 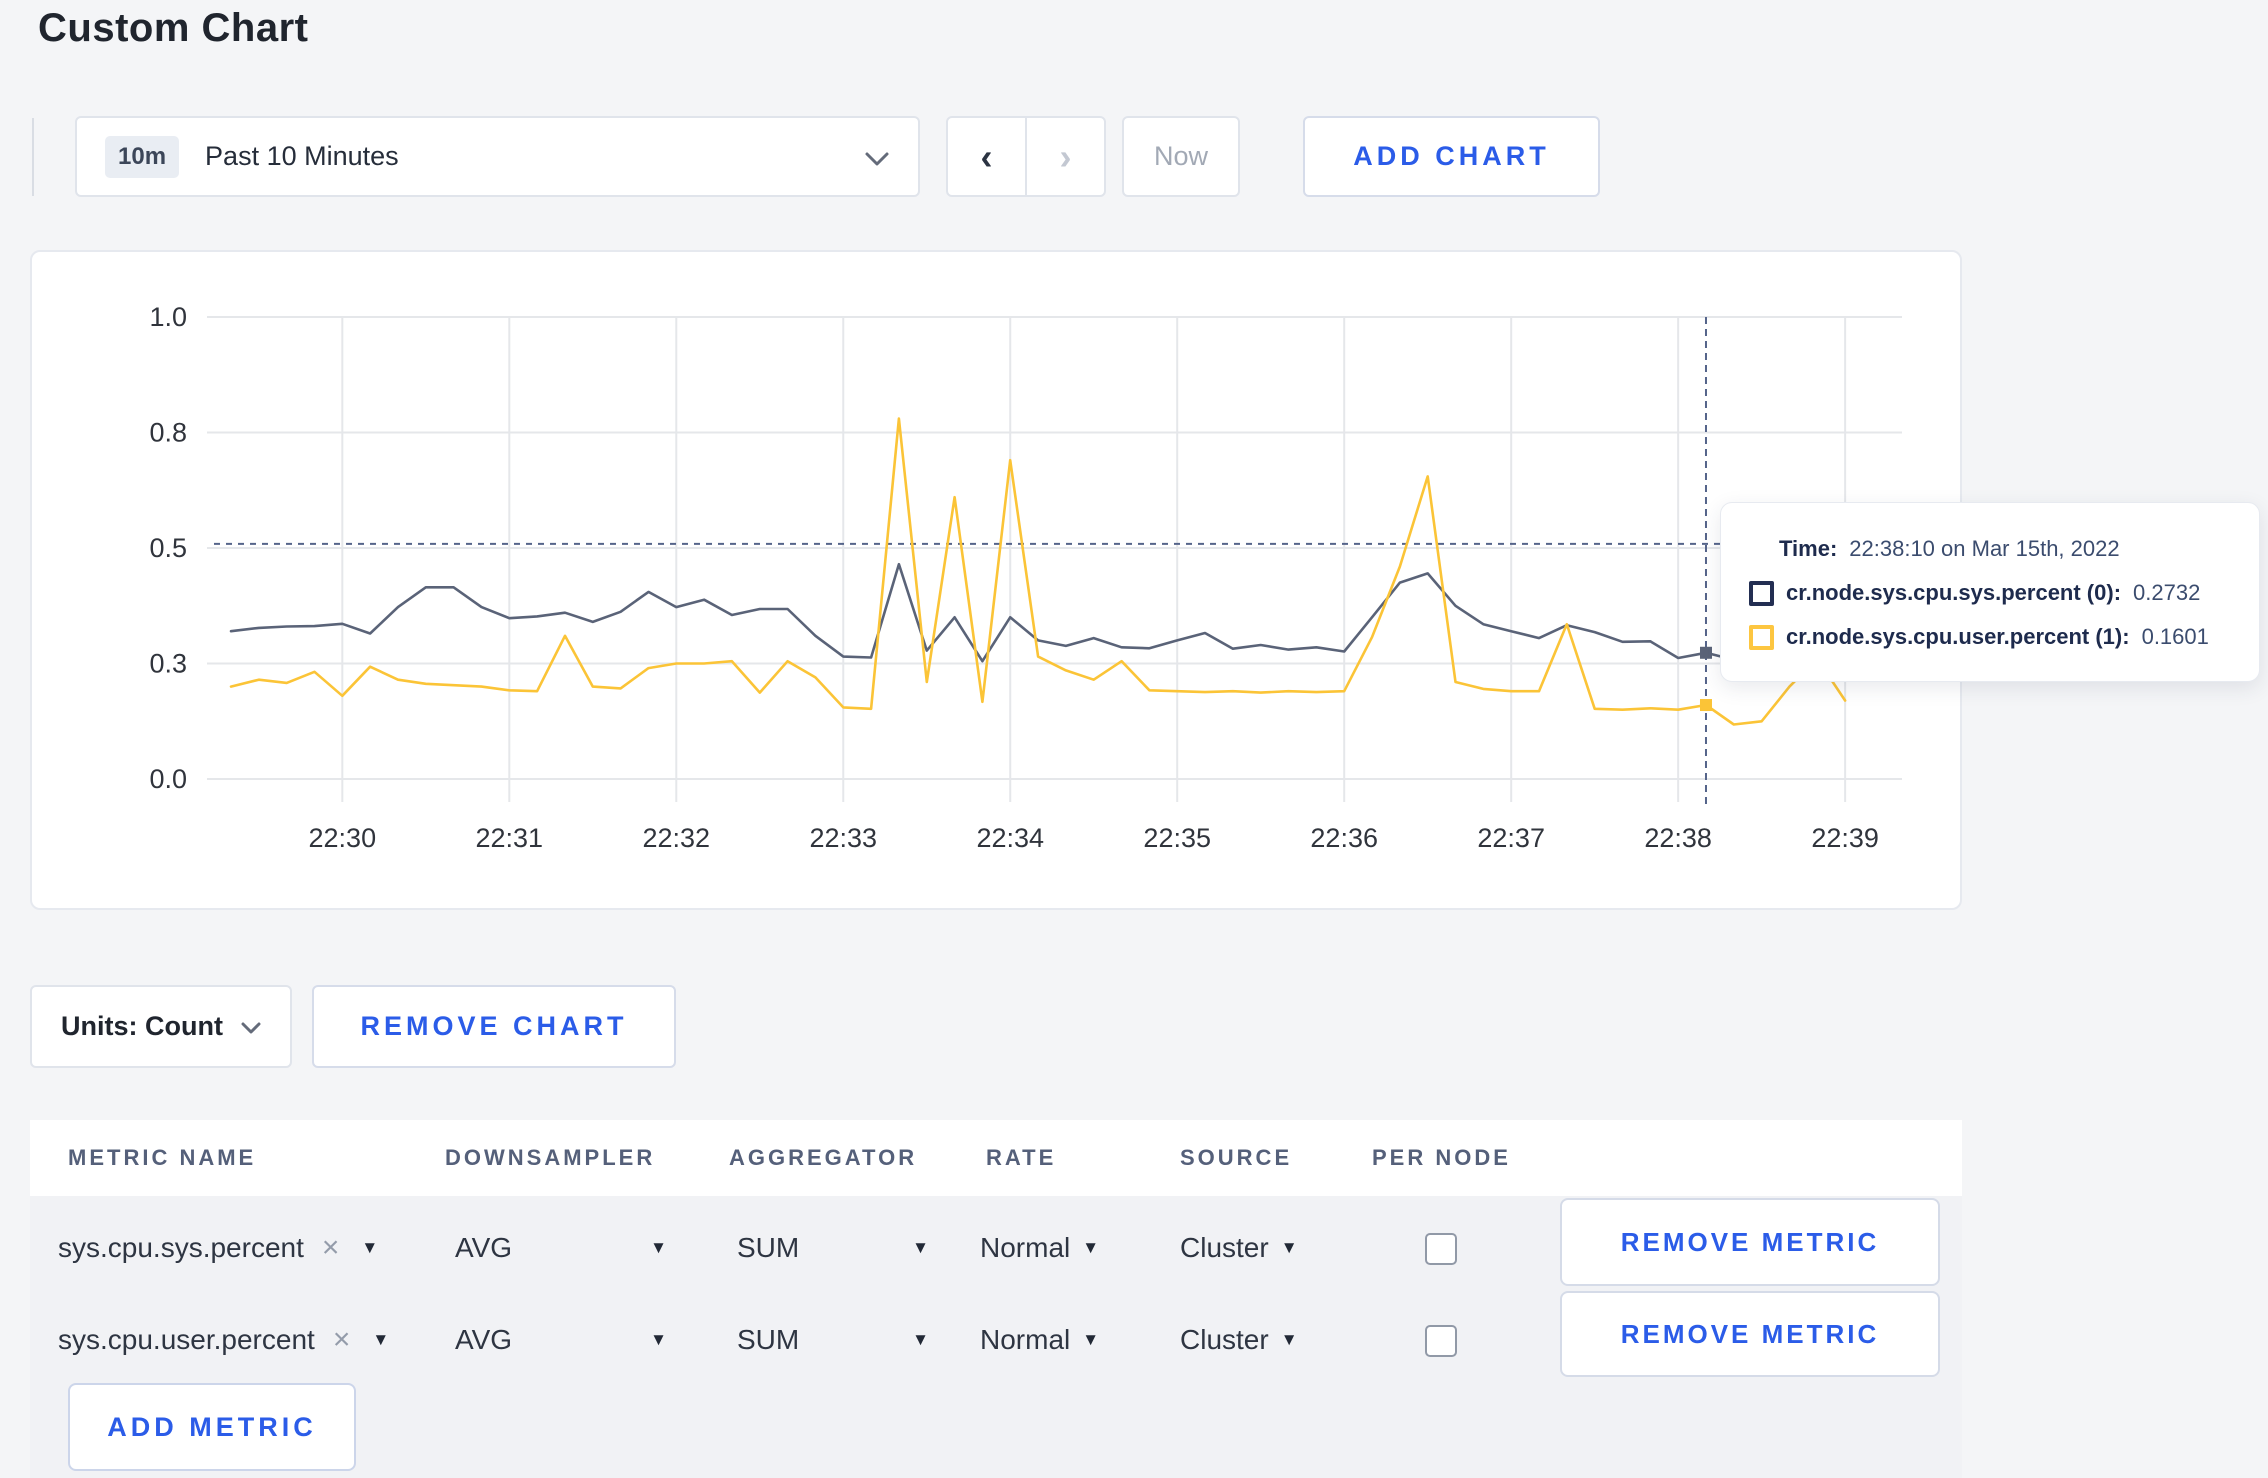 What do you see at coordinates (1678, 838) in the screenshot?
I see `svg-text: 22:38` at bounding box center [1678, 838].